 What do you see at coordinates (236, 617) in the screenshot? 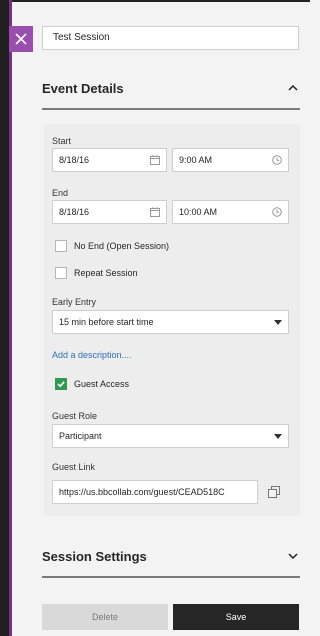
I see `save-button: Save` at bounding box center [236, 617].